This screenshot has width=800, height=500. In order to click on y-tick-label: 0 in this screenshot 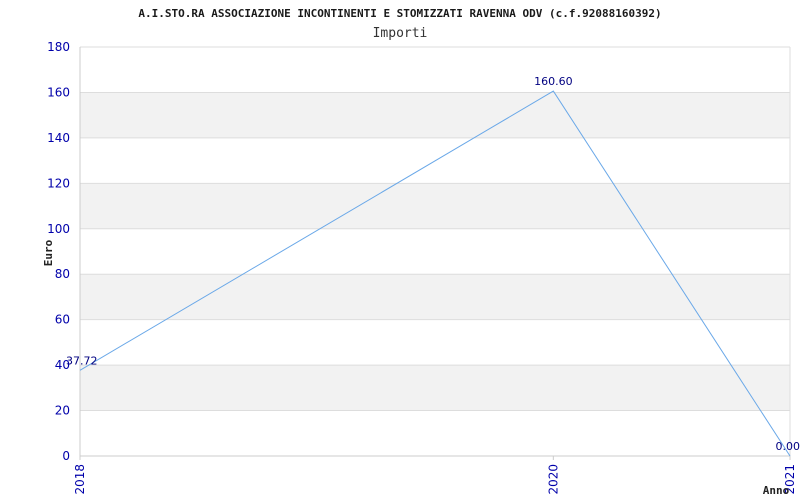, I will do `click(66, 456)`.